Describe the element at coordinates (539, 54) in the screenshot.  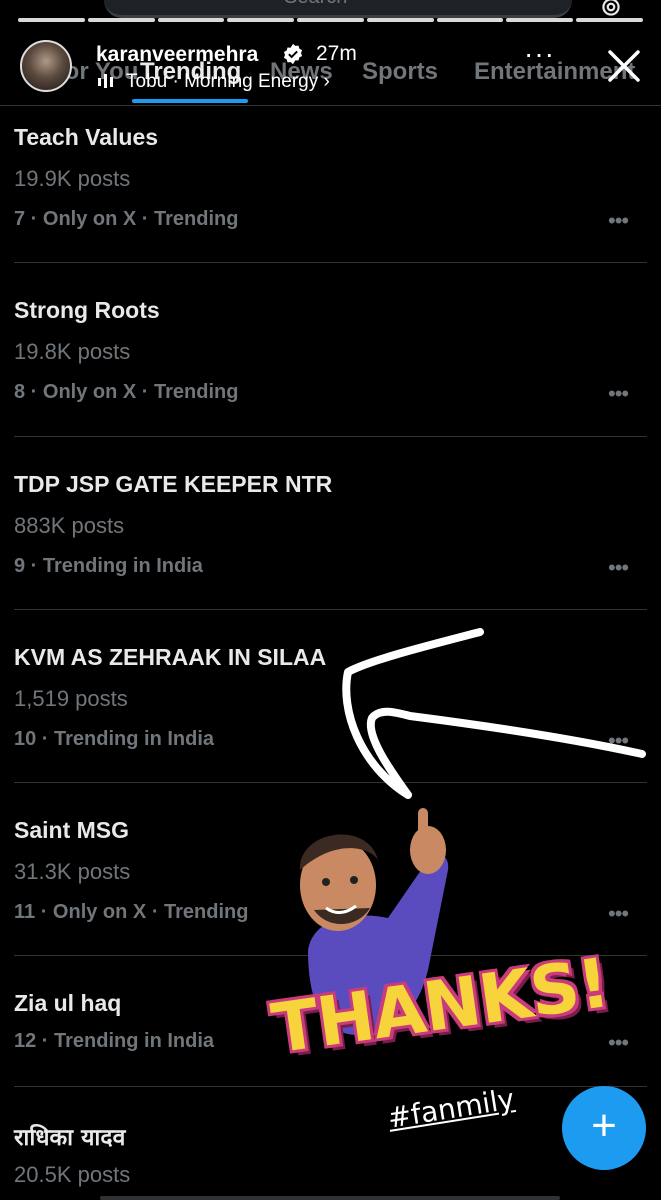
I see `more-options-icon: ···` at that location.